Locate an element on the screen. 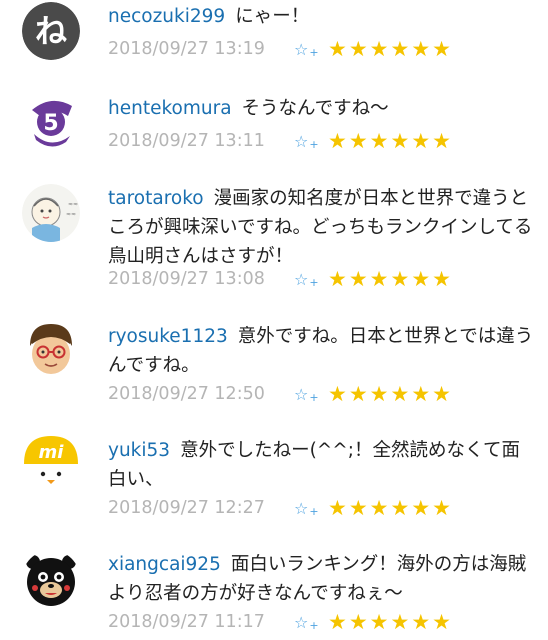  avatar: ね is located at coordinates (51, 31).